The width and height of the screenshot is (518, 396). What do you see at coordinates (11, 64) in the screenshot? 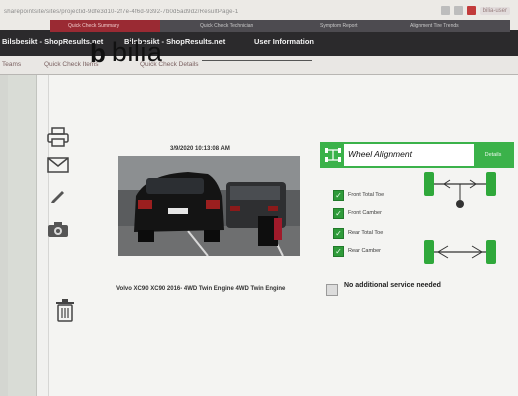
I see `subtab-teams: Teams` at bounding box center [11, 64].